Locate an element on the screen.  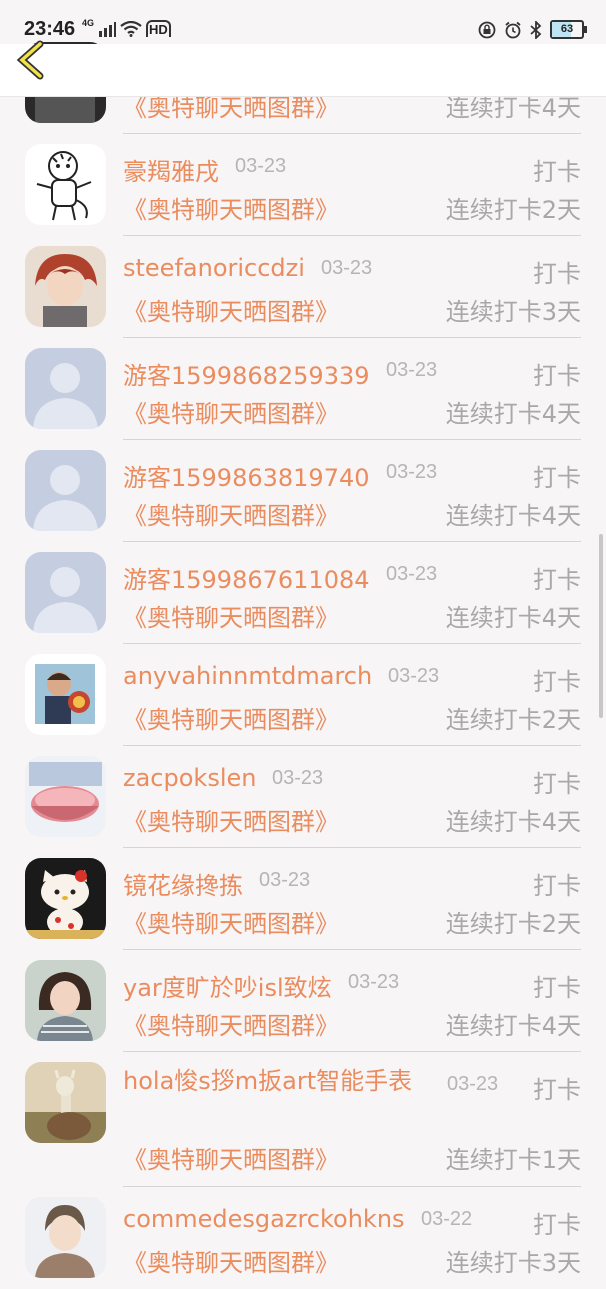
user-name: anyvahinnmtdmarch is located at coordinates (248, 676).